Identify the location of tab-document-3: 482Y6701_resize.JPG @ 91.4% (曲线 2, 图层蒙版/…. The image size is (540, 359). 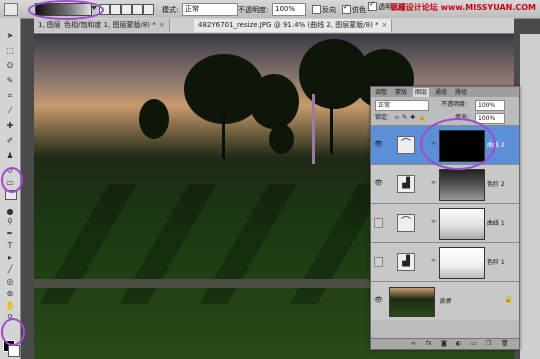
(293, 25).